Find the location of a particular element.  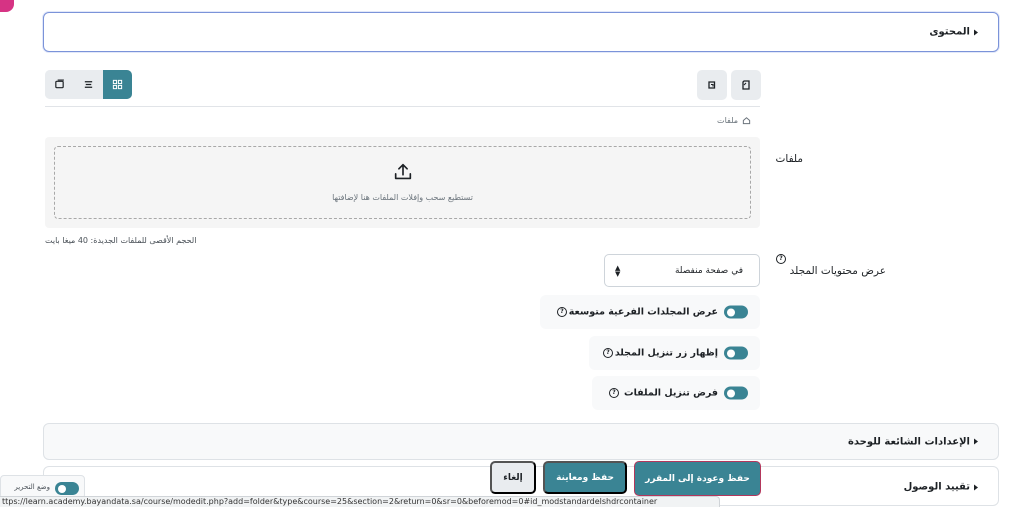

toggle-row-download-button: إظهار زر تنزيل المجلد ? is located at coordinates (674, 353).